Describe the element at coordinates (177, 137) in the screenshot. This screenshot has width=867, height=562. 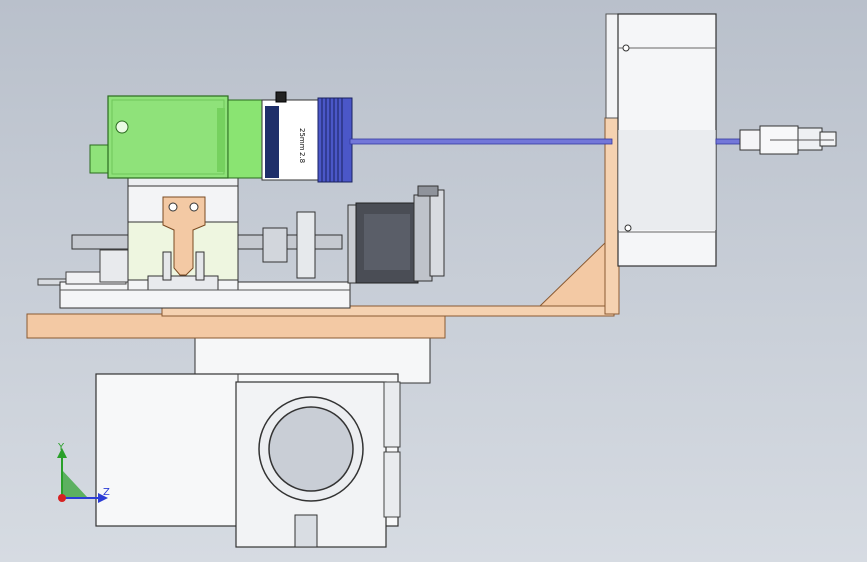
I see `camera-body` at that location.